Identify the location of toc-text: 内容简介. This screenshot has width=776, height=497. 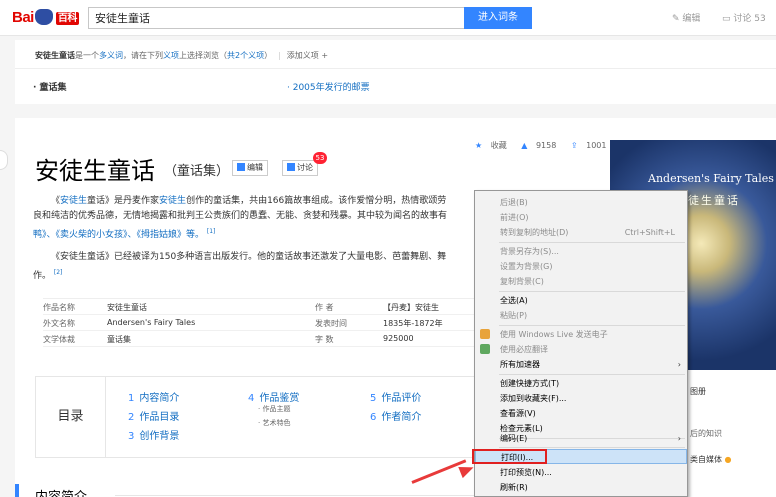
(159, 398).